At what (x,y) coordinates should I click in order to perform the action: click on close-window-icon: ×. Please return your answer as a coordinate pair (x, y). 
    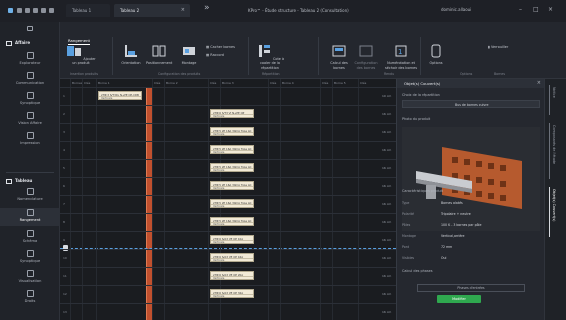
    Looking at the image, I should click on (550, 9).